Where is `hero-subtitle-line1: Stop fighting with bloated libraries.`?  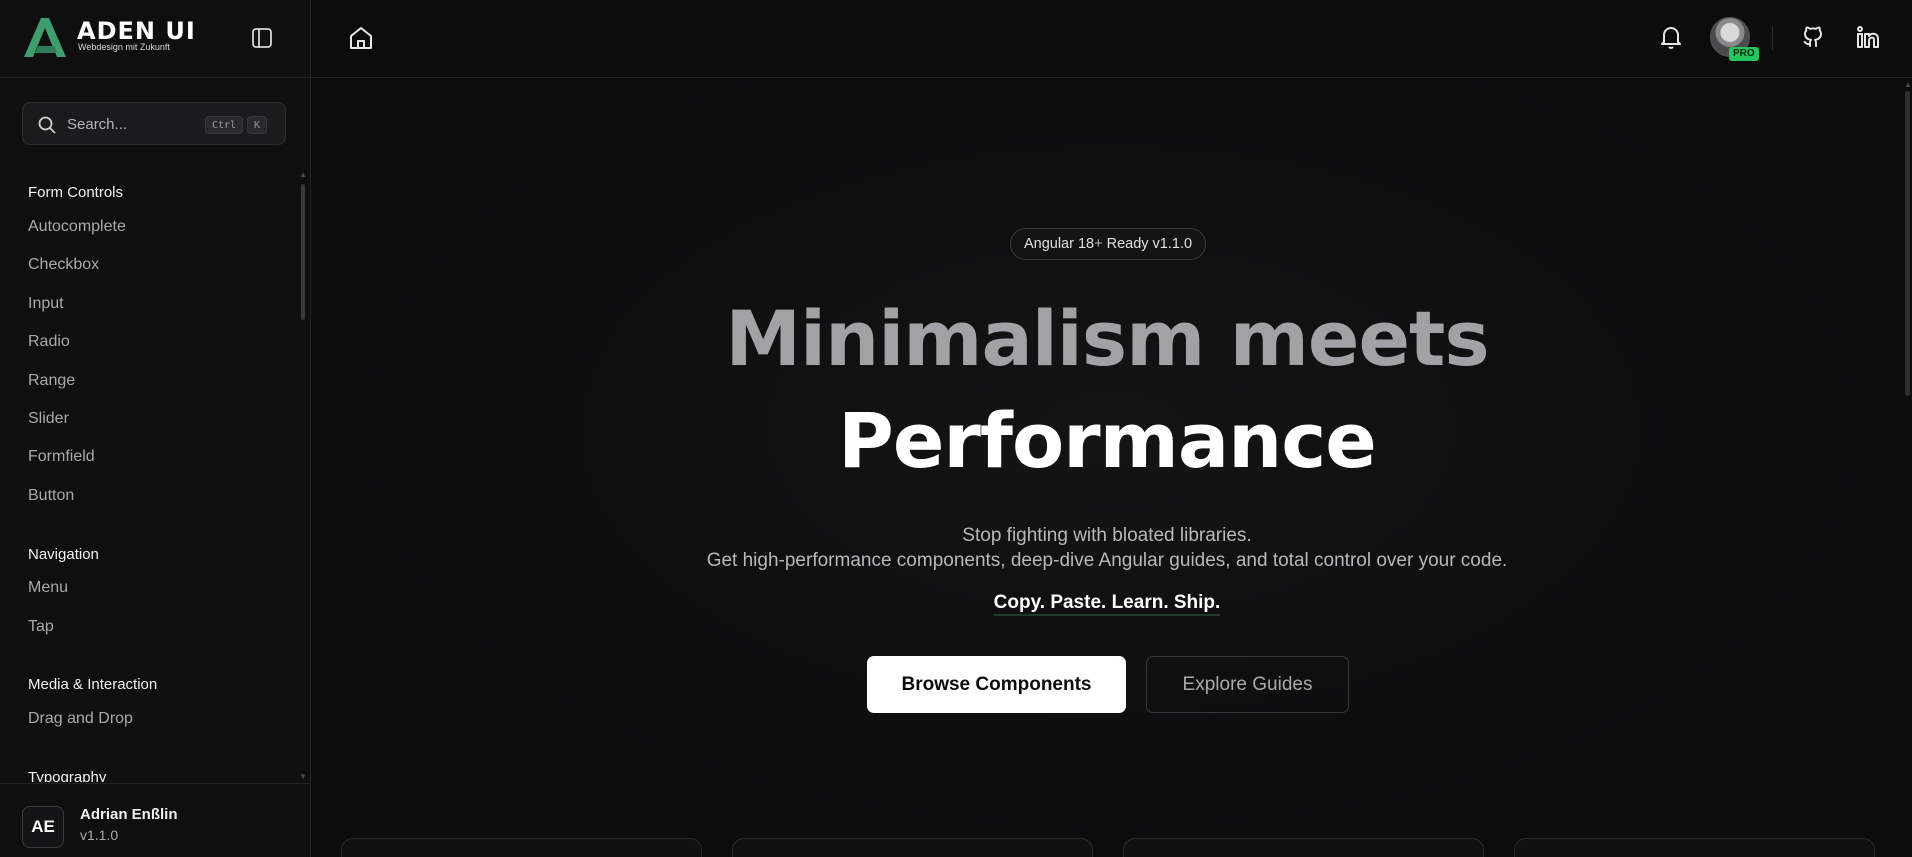 hero-subtitle-line1: Stop fighting with bloated libraries. is located at coordinates (1107, 535).